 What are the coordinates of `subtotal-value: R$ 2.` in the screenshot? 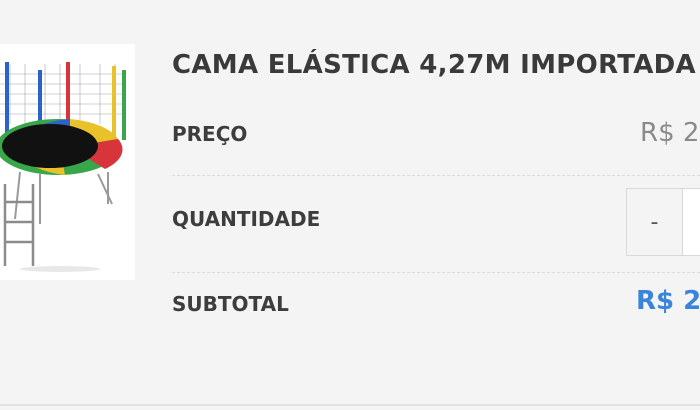 It's located at (668, 301).